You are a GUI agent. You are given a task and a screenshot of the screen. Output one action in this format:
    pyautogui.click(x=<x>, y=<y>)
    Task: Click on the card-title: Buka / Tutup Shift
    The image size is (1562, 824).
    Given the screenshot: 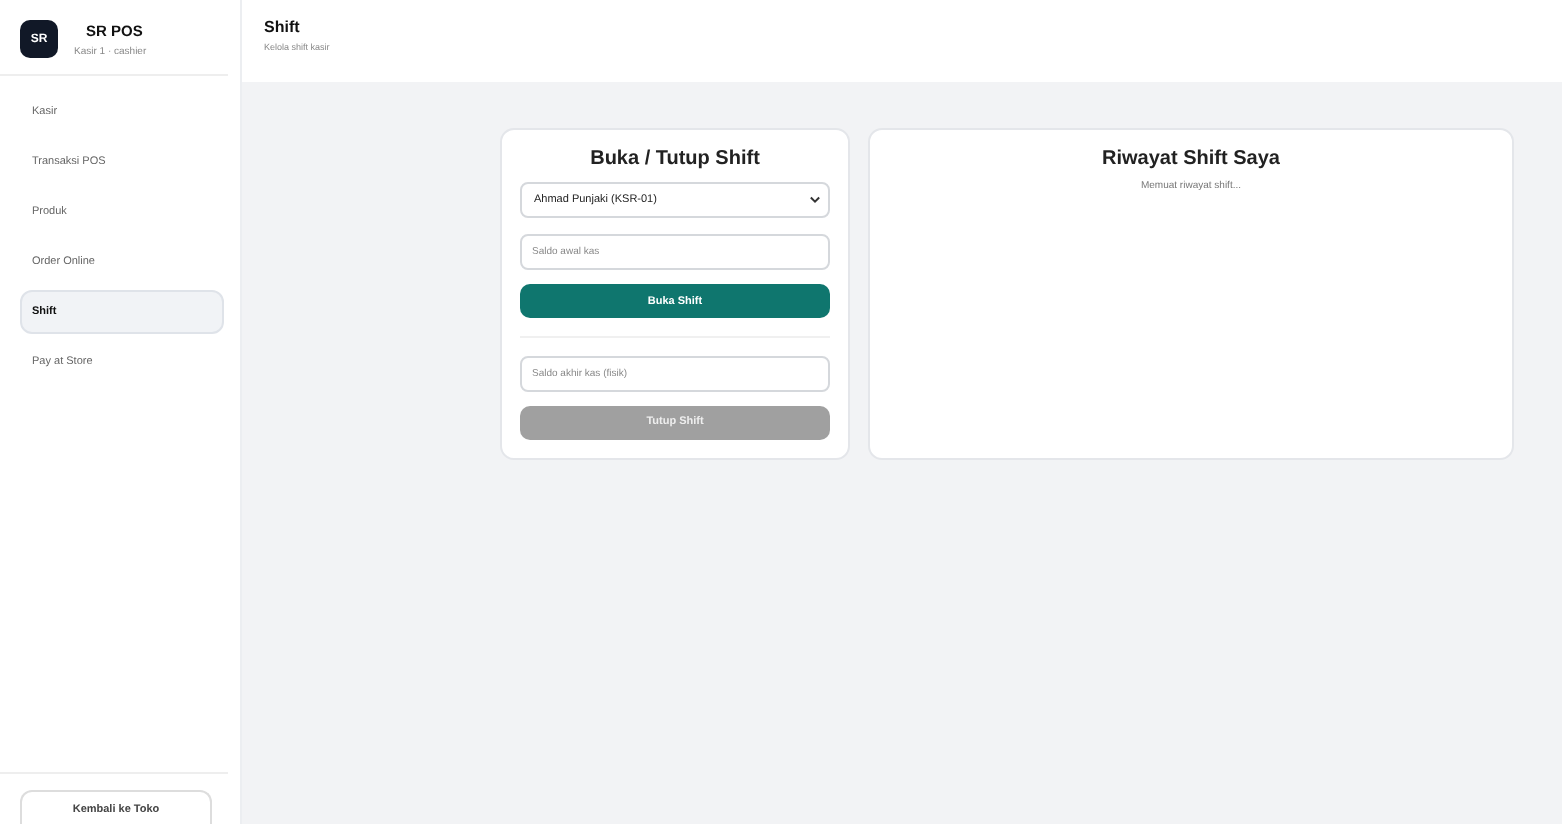 What is the action you would take?
    pyautogui.click(x=675, y=159)
    